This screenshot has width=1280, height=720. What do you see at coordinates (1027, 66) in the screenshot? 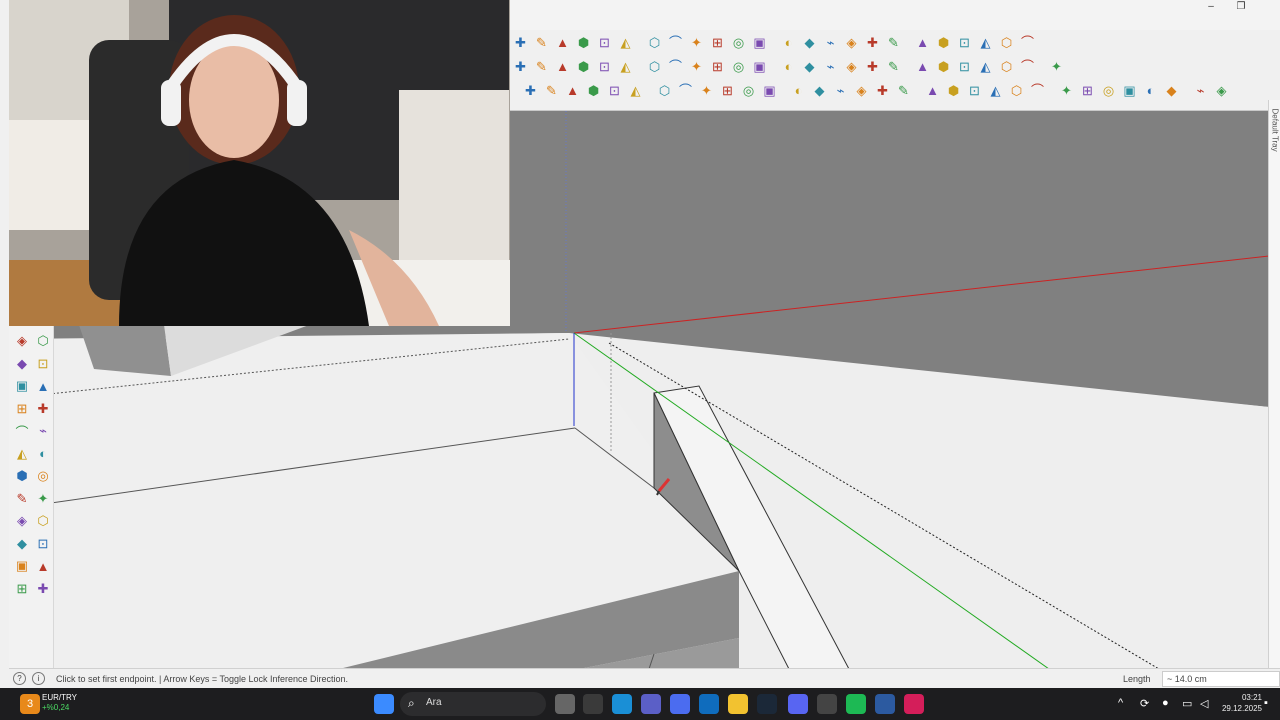
I see `corner-icon: ⌒` at bounding box center [1027, 66].